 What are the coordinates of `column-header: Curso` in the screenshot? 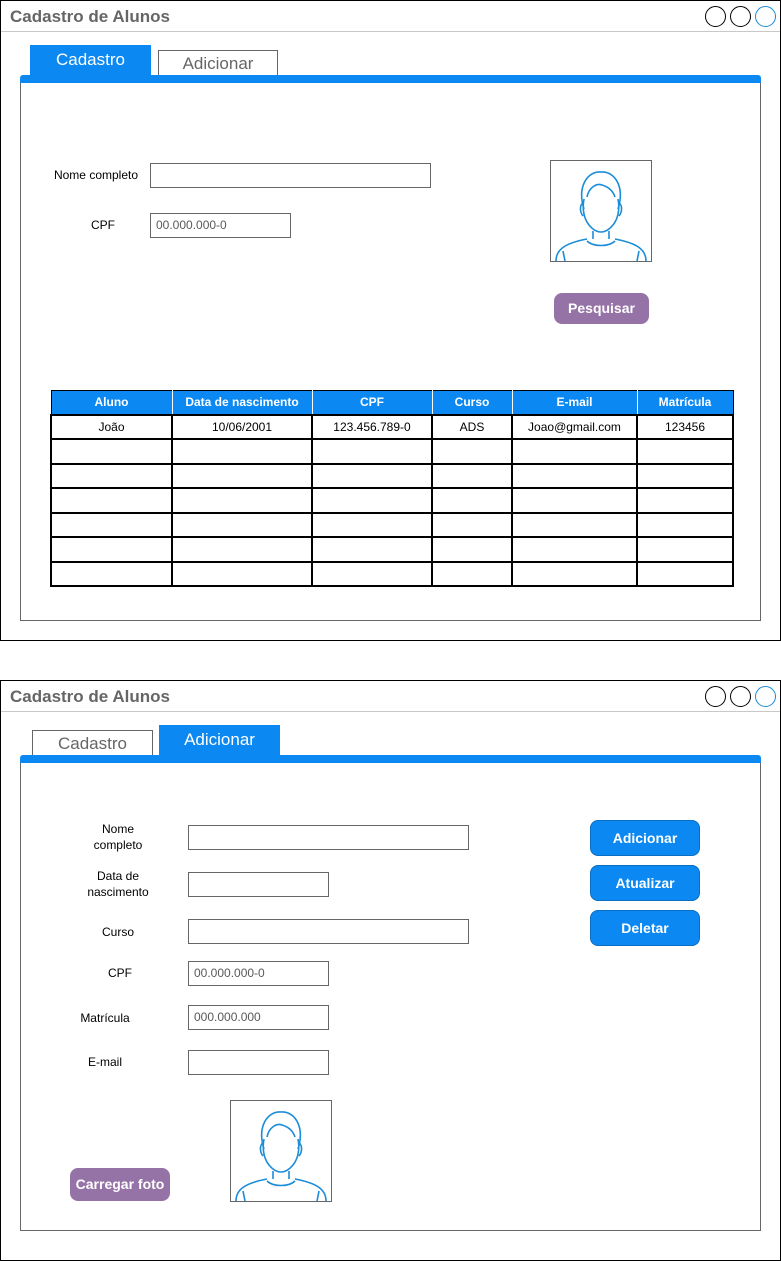 It's located at (472, 402).